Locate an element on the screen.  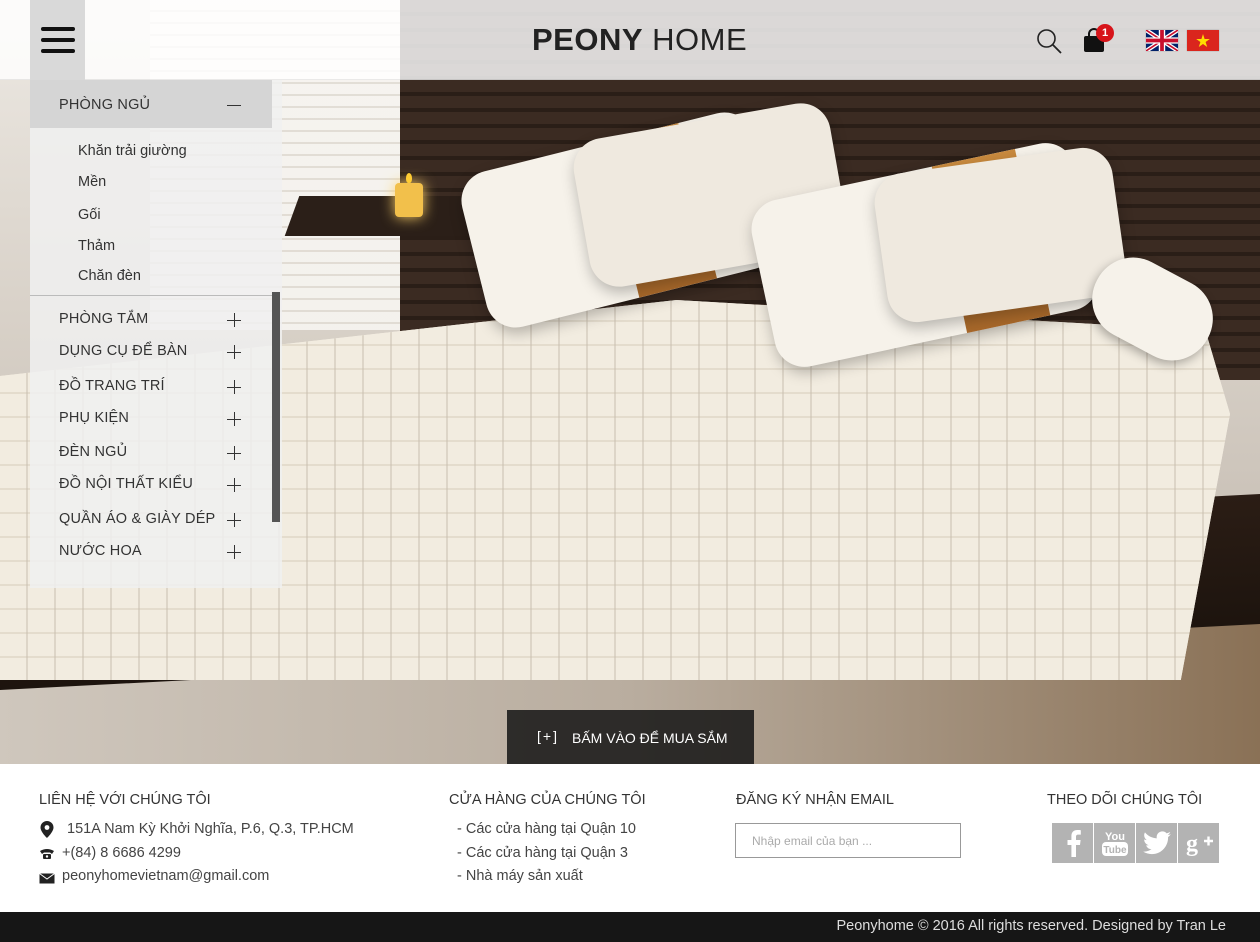
shop-now-button: [+] BẤM VÀO ĐỂ MUA SẮM is located at coordinates (630, 737).